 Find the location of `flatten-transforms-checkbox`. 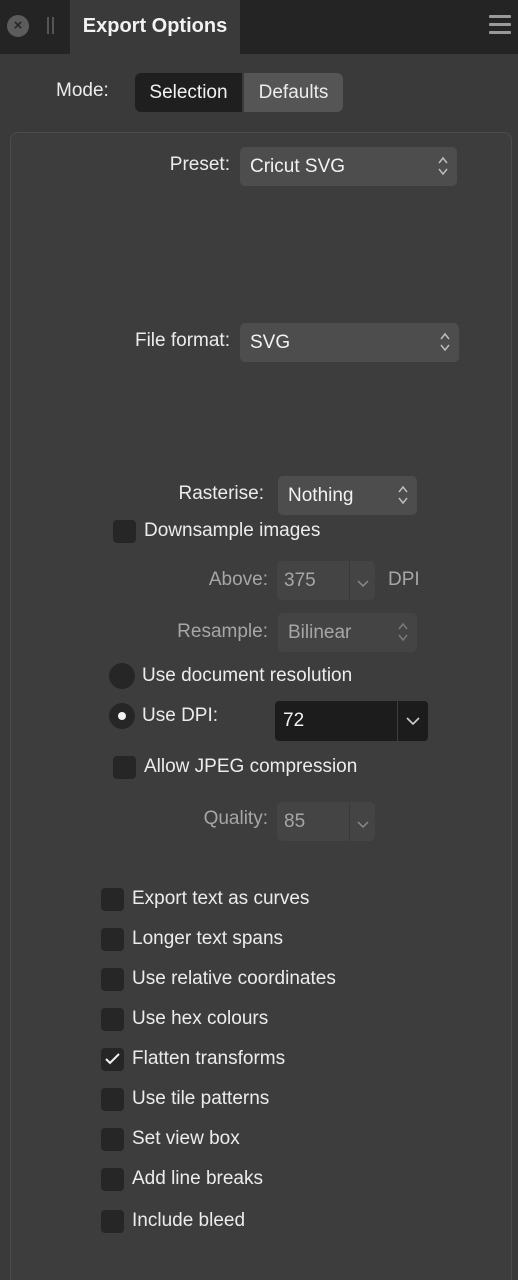

flatten-transforms-checkbox is located at coordinates (112, 1059).